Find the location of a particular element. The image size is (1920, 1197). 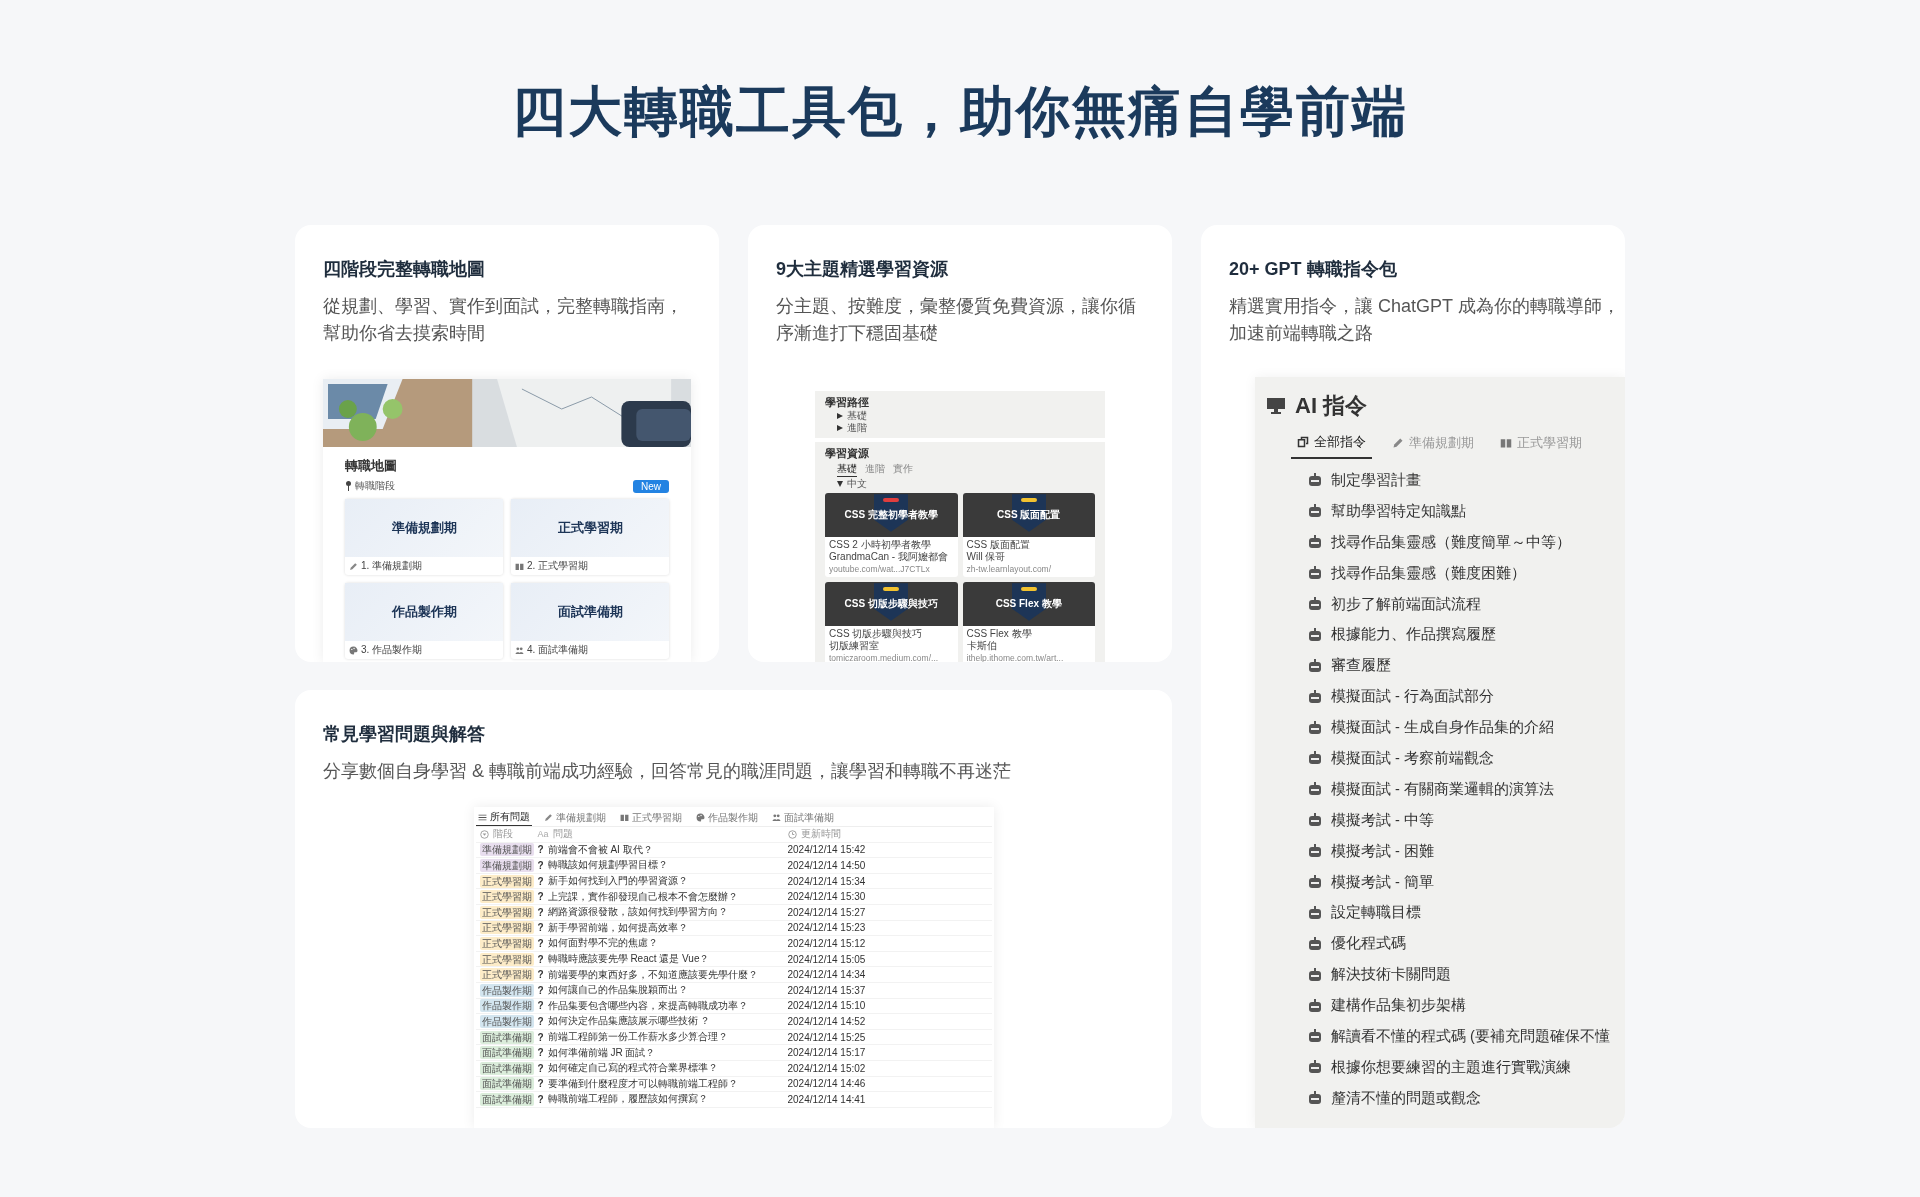

question-title: 作品集要包含哪些內容，來提高轉職成功率？ is located at coordinates (647, 1005).